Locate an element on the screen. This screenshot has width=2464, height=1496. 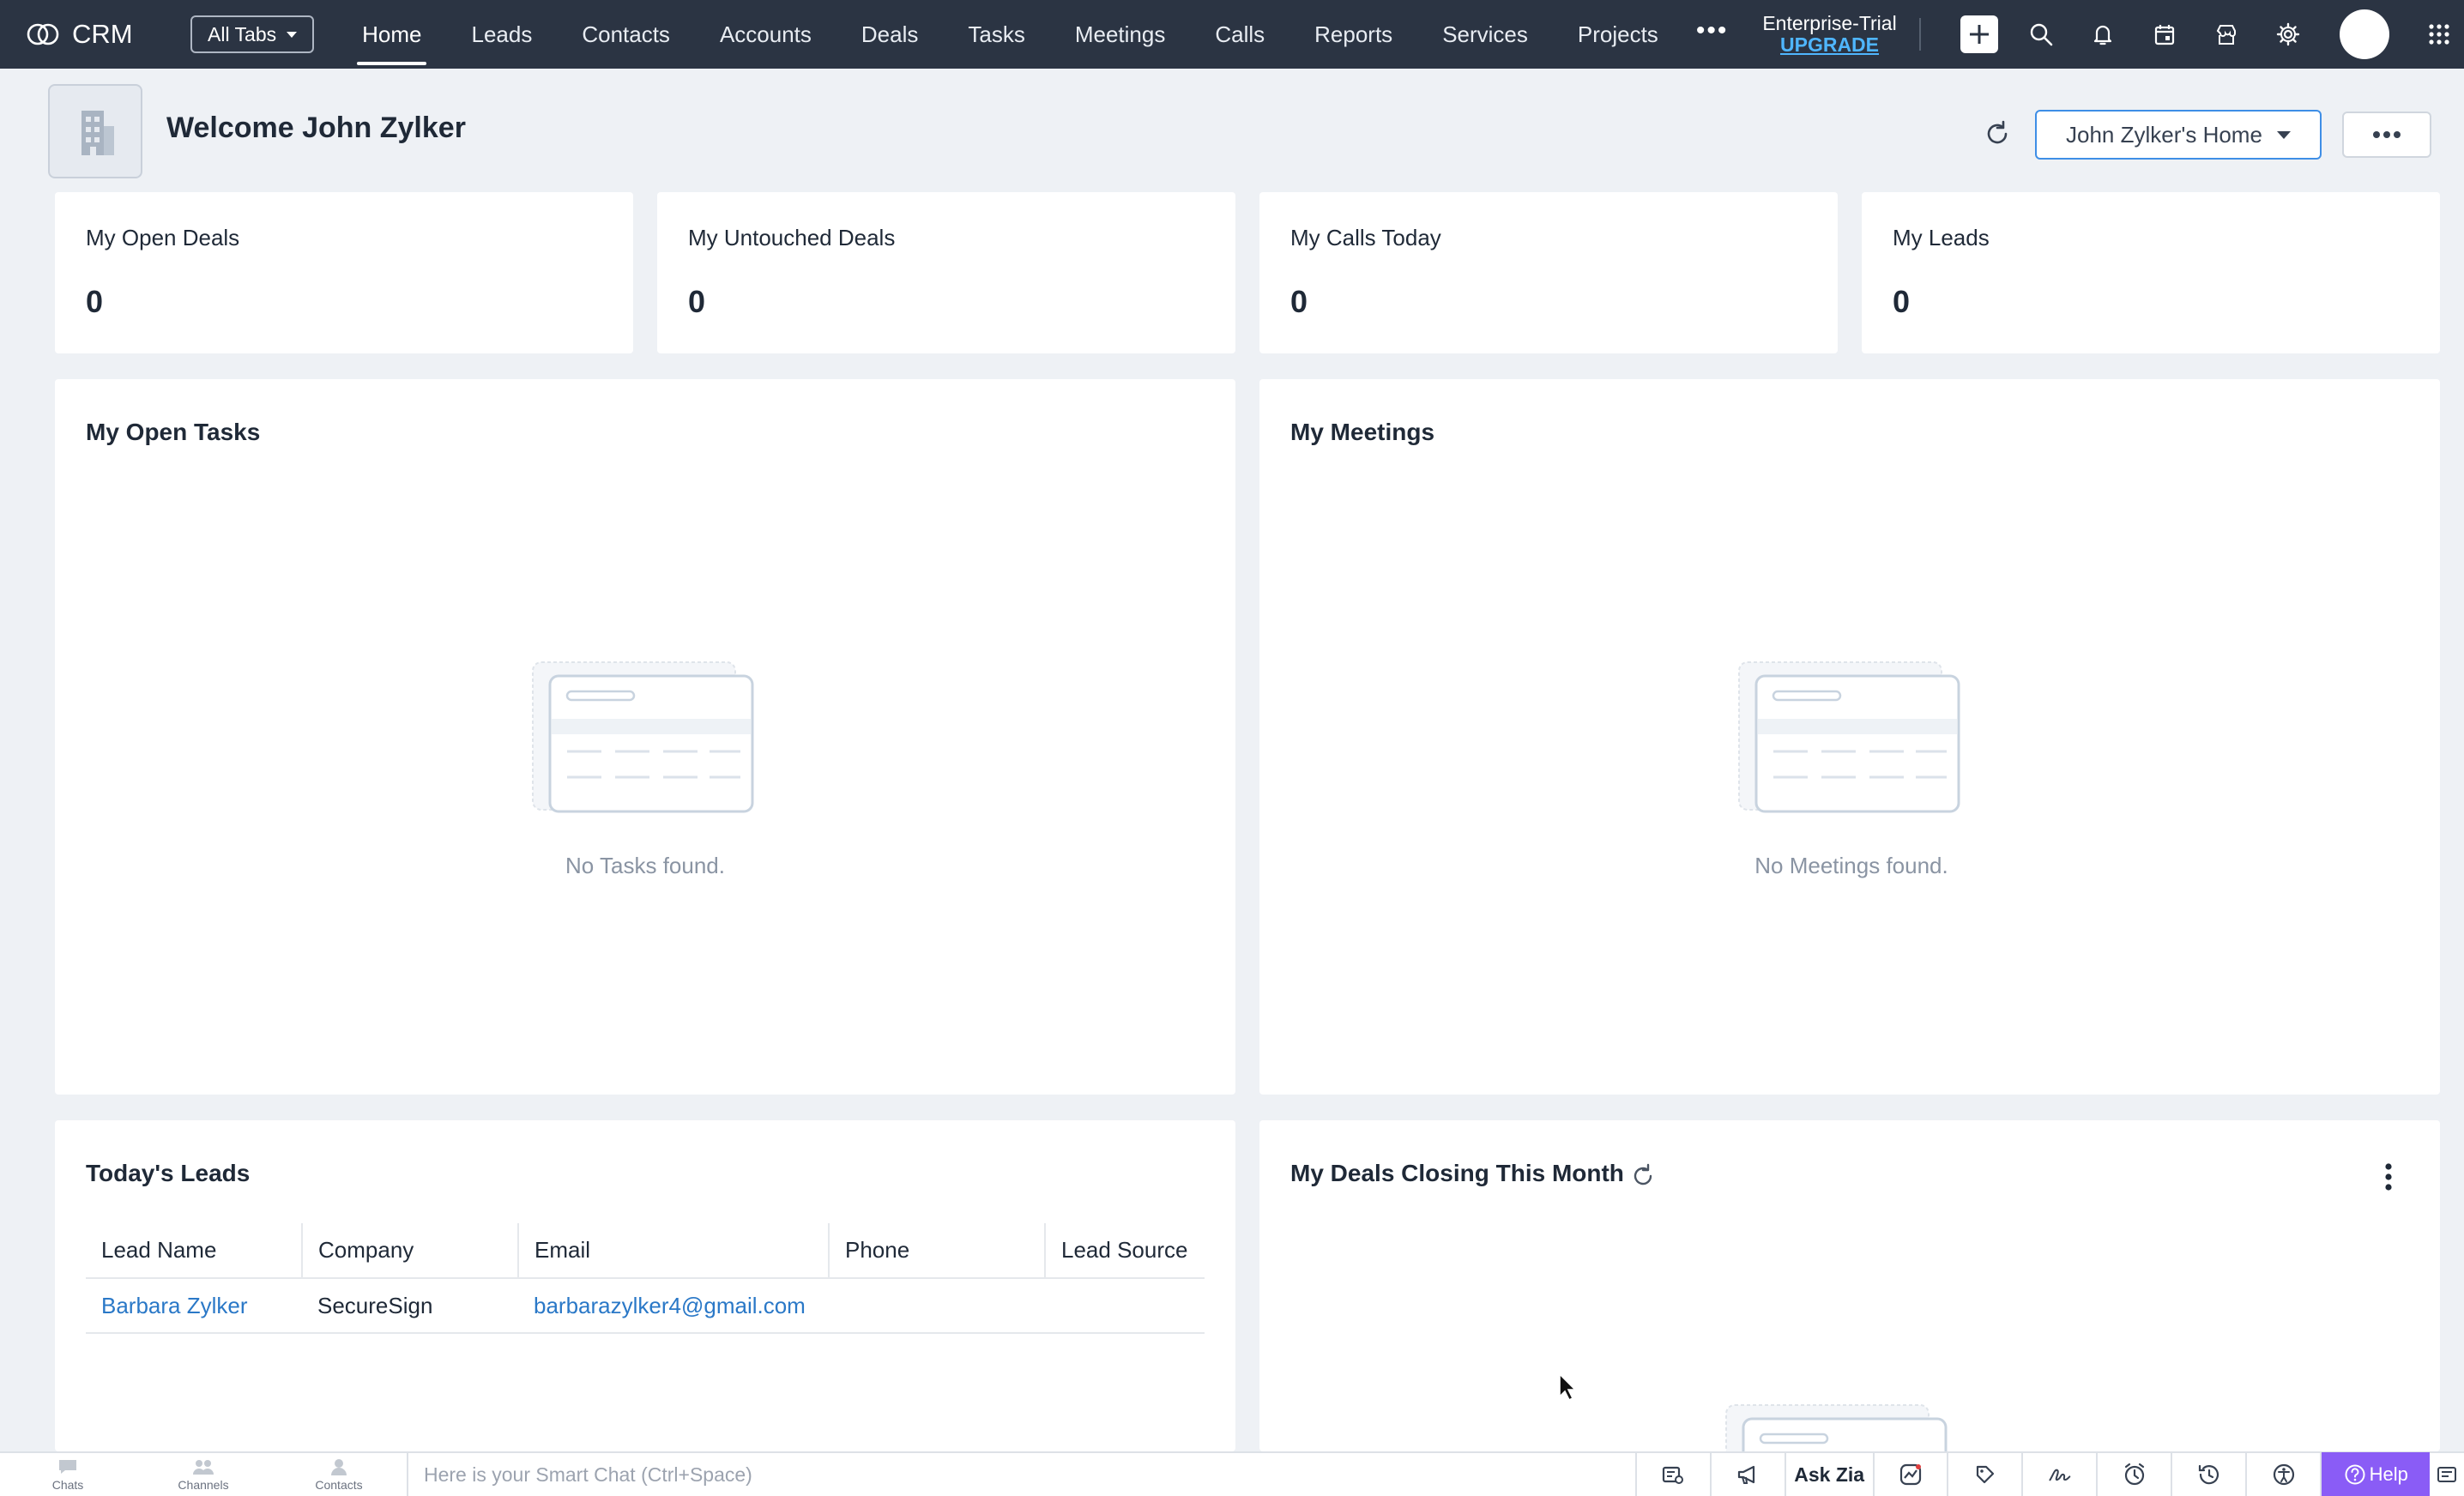
channels-label: Channels is located at coordinates (203, 1485).